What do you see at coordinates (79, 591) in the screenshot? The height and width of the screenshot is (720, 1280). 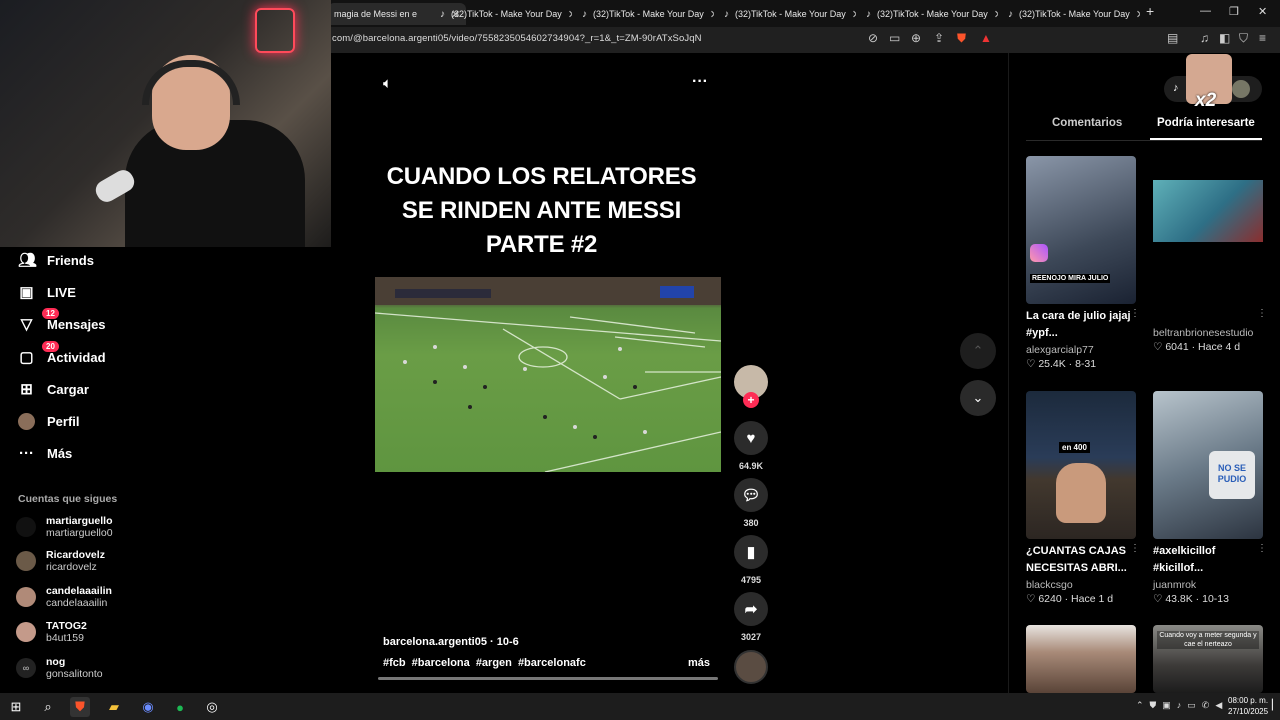 I see `following-name: candelaaailin` at bounding box center [79, 591].